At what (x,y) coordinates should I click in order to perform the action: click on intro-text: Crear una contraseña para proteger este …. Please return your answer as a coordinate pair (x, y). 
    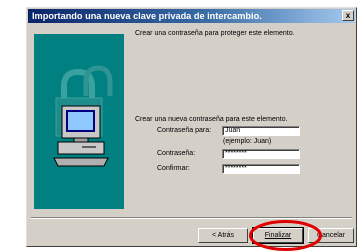
    Looking at the image, I should click on (215, 33).